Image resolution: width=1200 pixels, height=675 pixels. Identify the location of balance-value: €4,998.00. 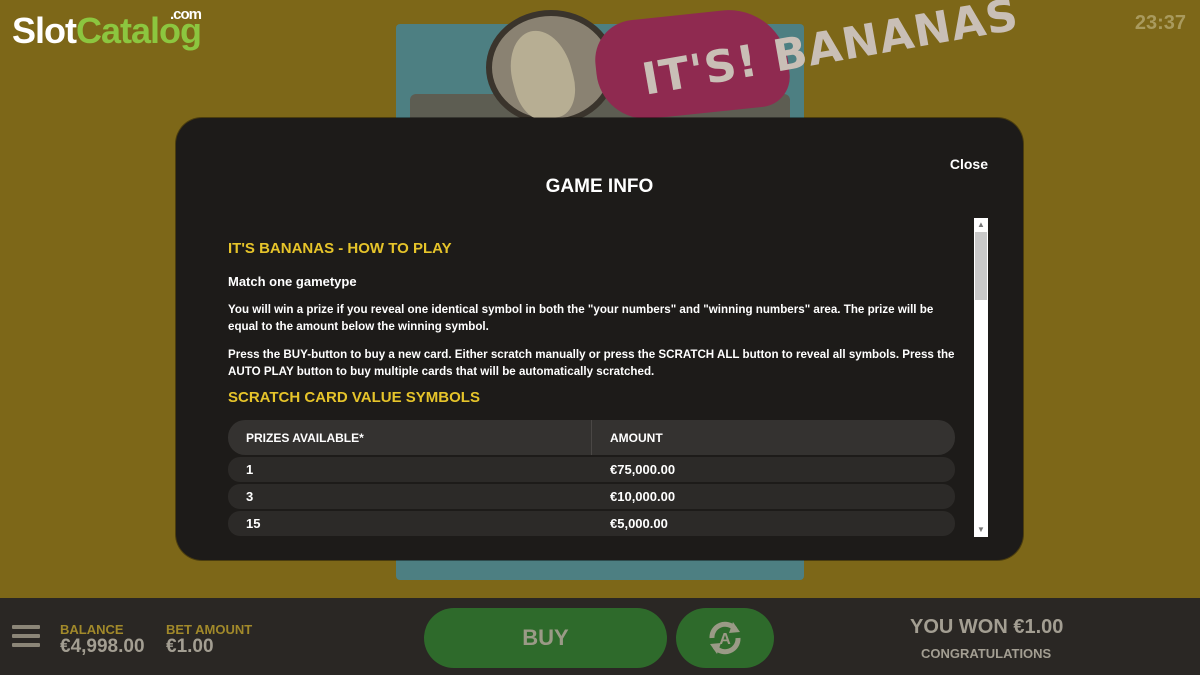
(102, 646).